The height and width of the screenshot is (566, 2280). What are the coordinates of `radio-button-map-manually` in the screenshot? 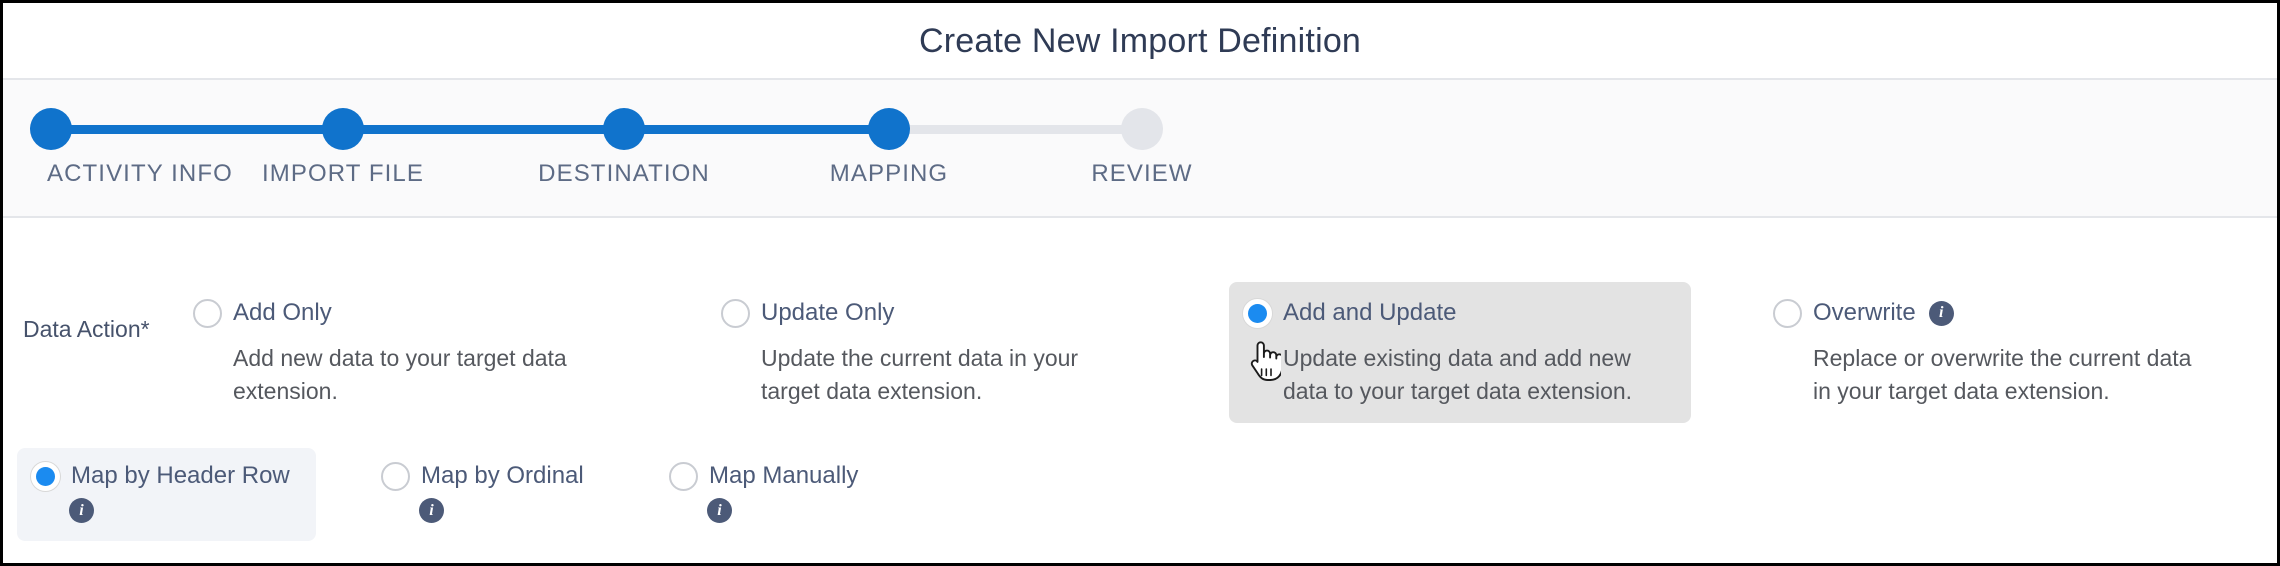 It's located at (683, 476).